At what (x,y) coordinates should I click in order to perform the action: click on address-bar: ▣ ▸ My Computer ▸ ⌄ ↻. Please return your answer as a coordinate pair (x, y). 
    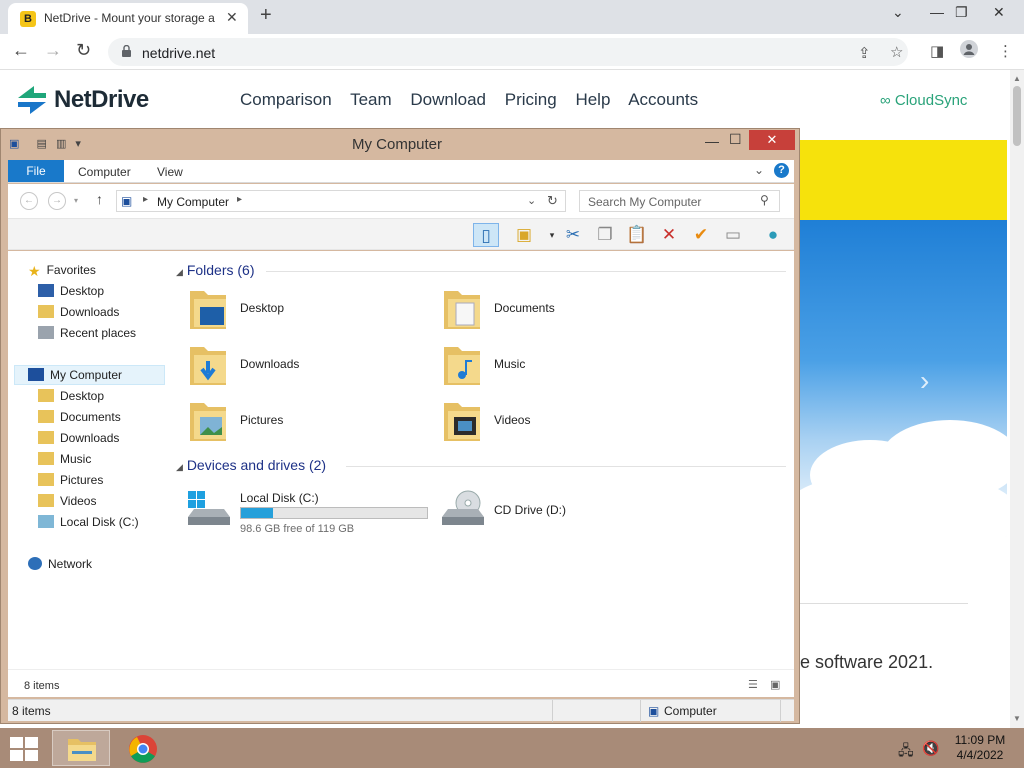
    Looking at the image, I should click on (341, 201).